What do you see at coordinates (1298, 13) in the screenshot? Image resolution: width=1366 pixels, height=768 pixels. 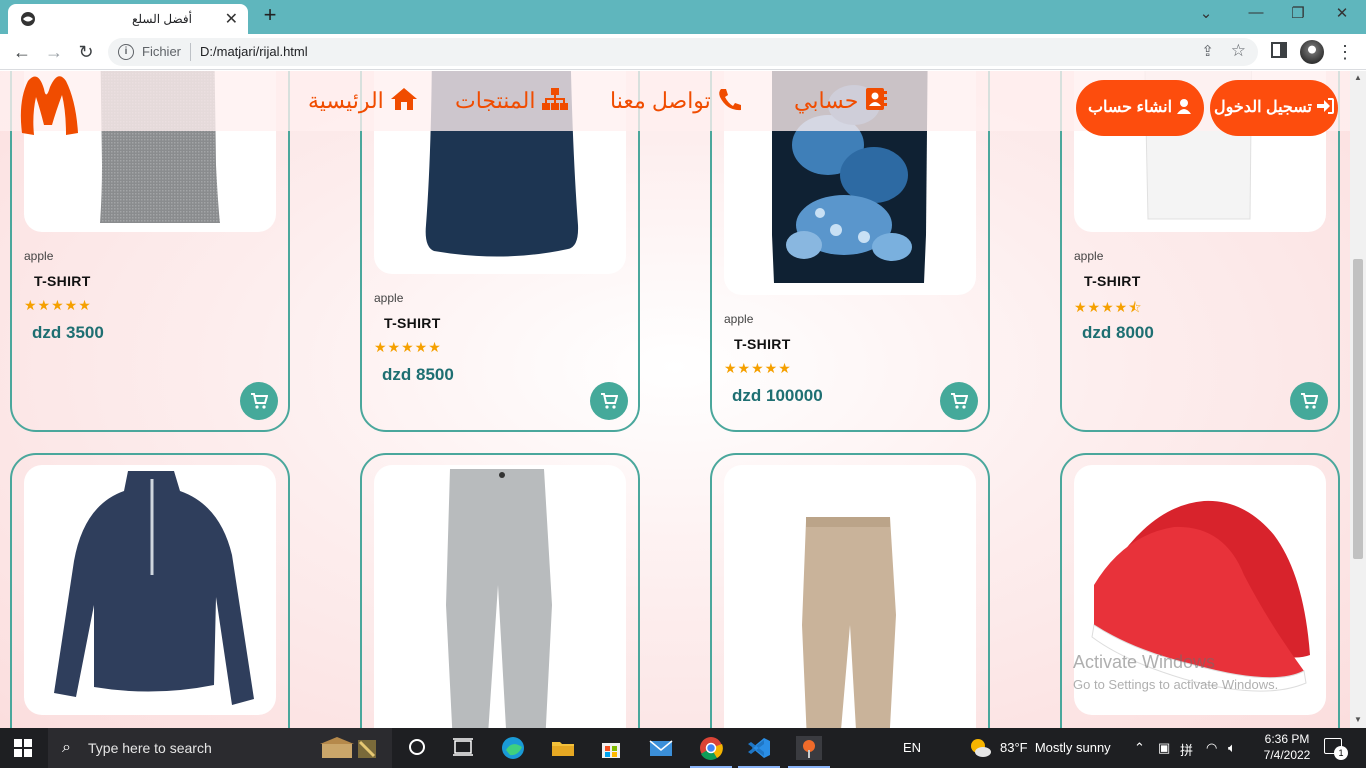 I see `restore-button: ❐` at bounding box center [1298, 13].